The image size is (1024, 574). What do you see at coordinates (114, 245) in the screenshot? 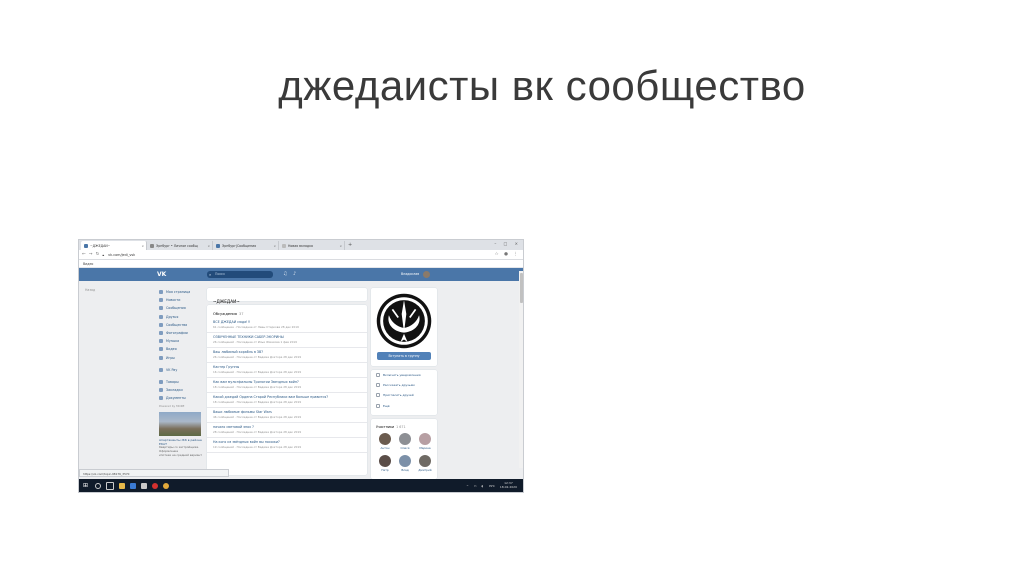
I see `tab-jedi: ~ДЖЕДАИ~ ×` at bounding box center [114, 245].